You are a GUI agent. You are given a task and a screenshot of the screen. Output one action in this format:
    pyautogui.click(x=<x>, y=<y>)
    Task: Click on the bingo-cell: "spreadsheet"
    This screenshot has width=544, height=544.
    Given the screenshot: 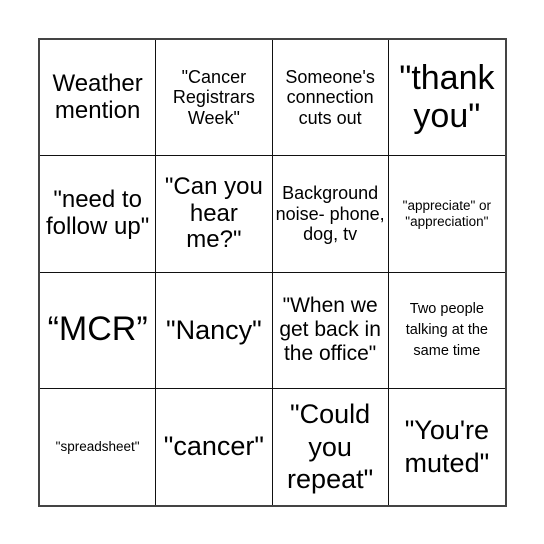 What is the action you would take?
    pyautogui.click(x=98, y=446)
    